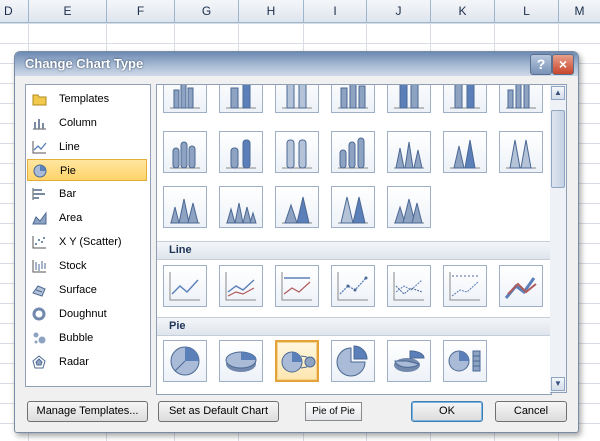 The width and height of the screenshot is (600, 441). What do you see at coordinates (39, 291) in the screenshot?
I see `surface-chart-icon` at bounding box center [39, 291].